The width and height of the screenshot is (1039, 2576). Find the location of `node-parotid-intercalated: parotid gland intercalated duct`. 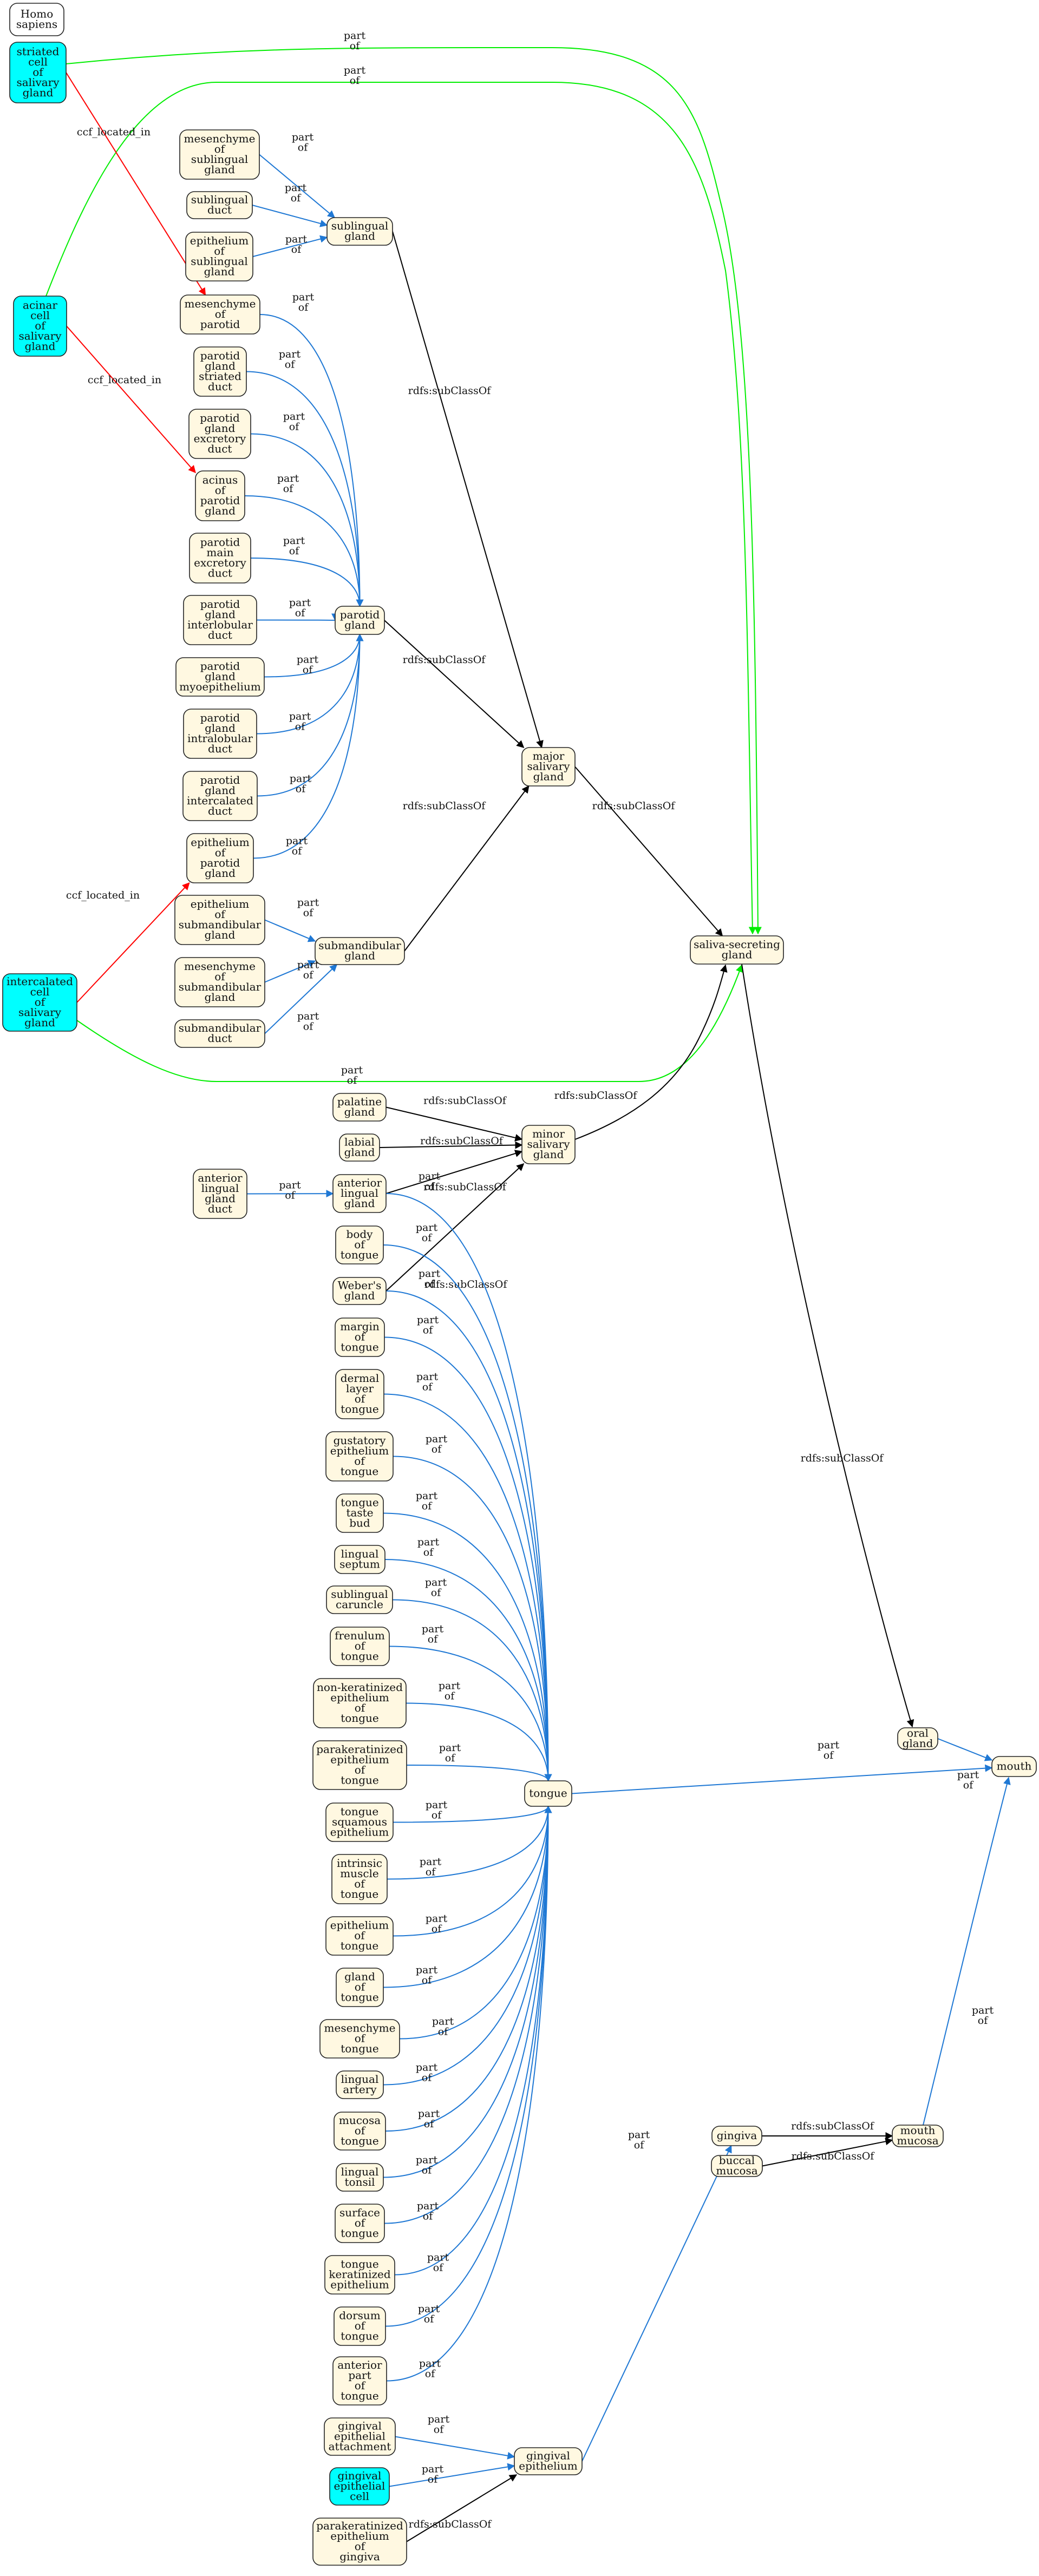

node-parotid-intercalated: parotid gland intercalated duct is located at coordinates (220, 796).